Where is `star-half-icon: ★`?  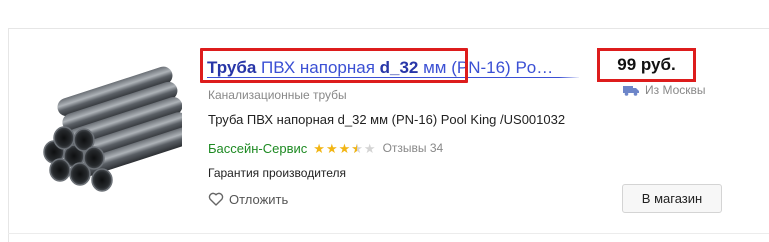 star-half-icon: ★ is located at coordinates (357, 148).